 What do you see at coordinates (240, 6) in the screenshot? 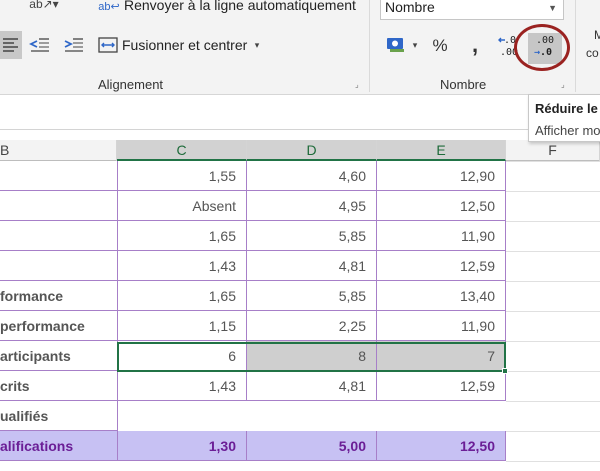
I see `wrap-text-button: Renvoyer à la ligne automatiquement` at bounding box center [240, 6].